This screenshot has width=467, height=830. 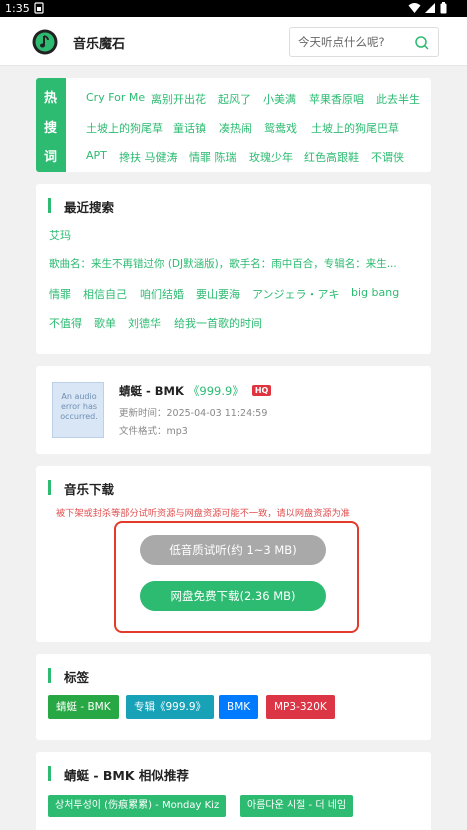 I want to click on recent-search-item: 给我一首歌的时间, so click(x=218, y=323).